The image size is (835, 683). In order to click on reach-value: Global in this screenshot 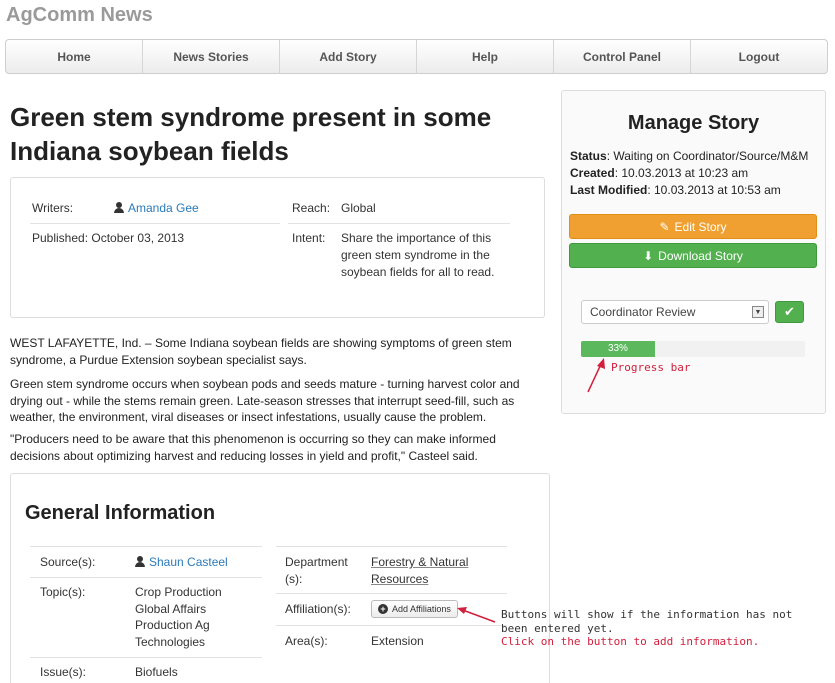, I will do `click(358, 208)`.